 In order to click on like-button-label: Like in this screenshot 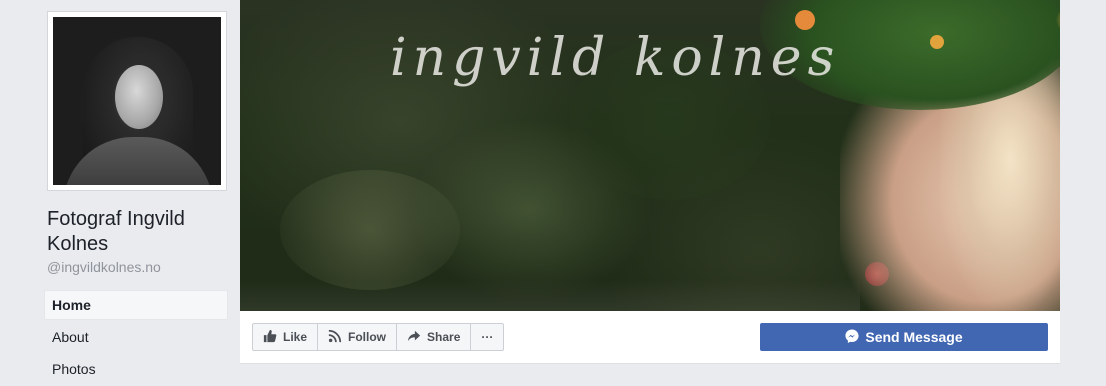, I will do `click(295, 337)`.